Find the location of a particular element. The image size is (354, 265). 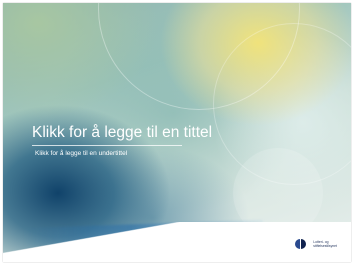

title-divider is located at coordinates (107, 145).